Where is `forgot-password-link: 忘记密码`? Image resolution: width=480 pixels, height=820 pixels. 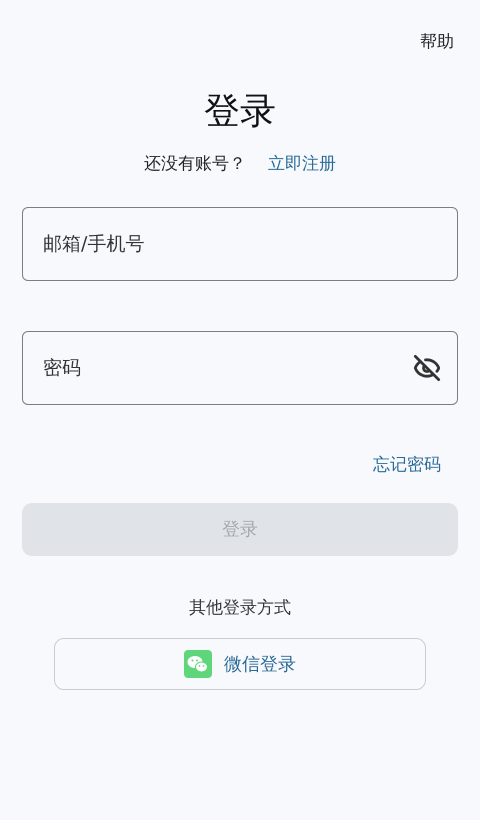
forgot-password-link: 忘记密码 is located at coordinates (407, 465).